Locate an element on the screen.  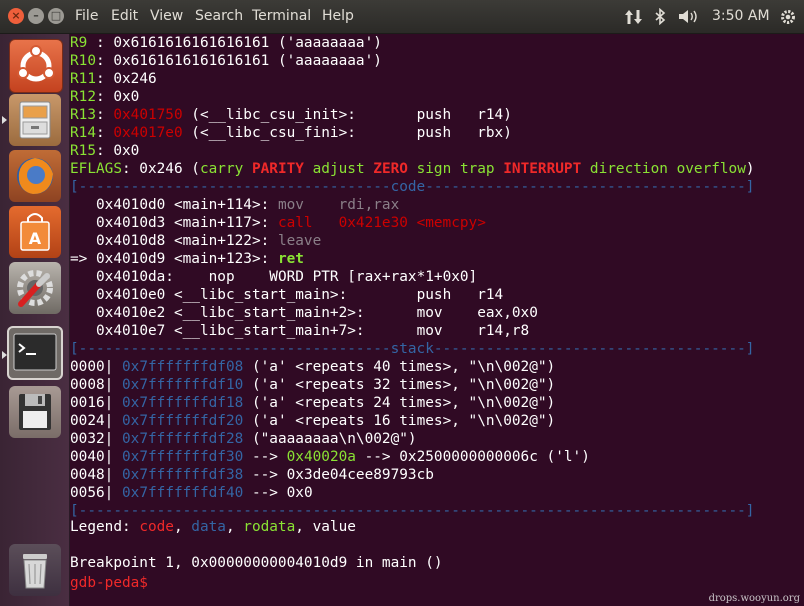
stack-row: 0032| 0x7fffffffdf28 ("aaaaaaaa\n\002@") is located at coordinates (243, 439).